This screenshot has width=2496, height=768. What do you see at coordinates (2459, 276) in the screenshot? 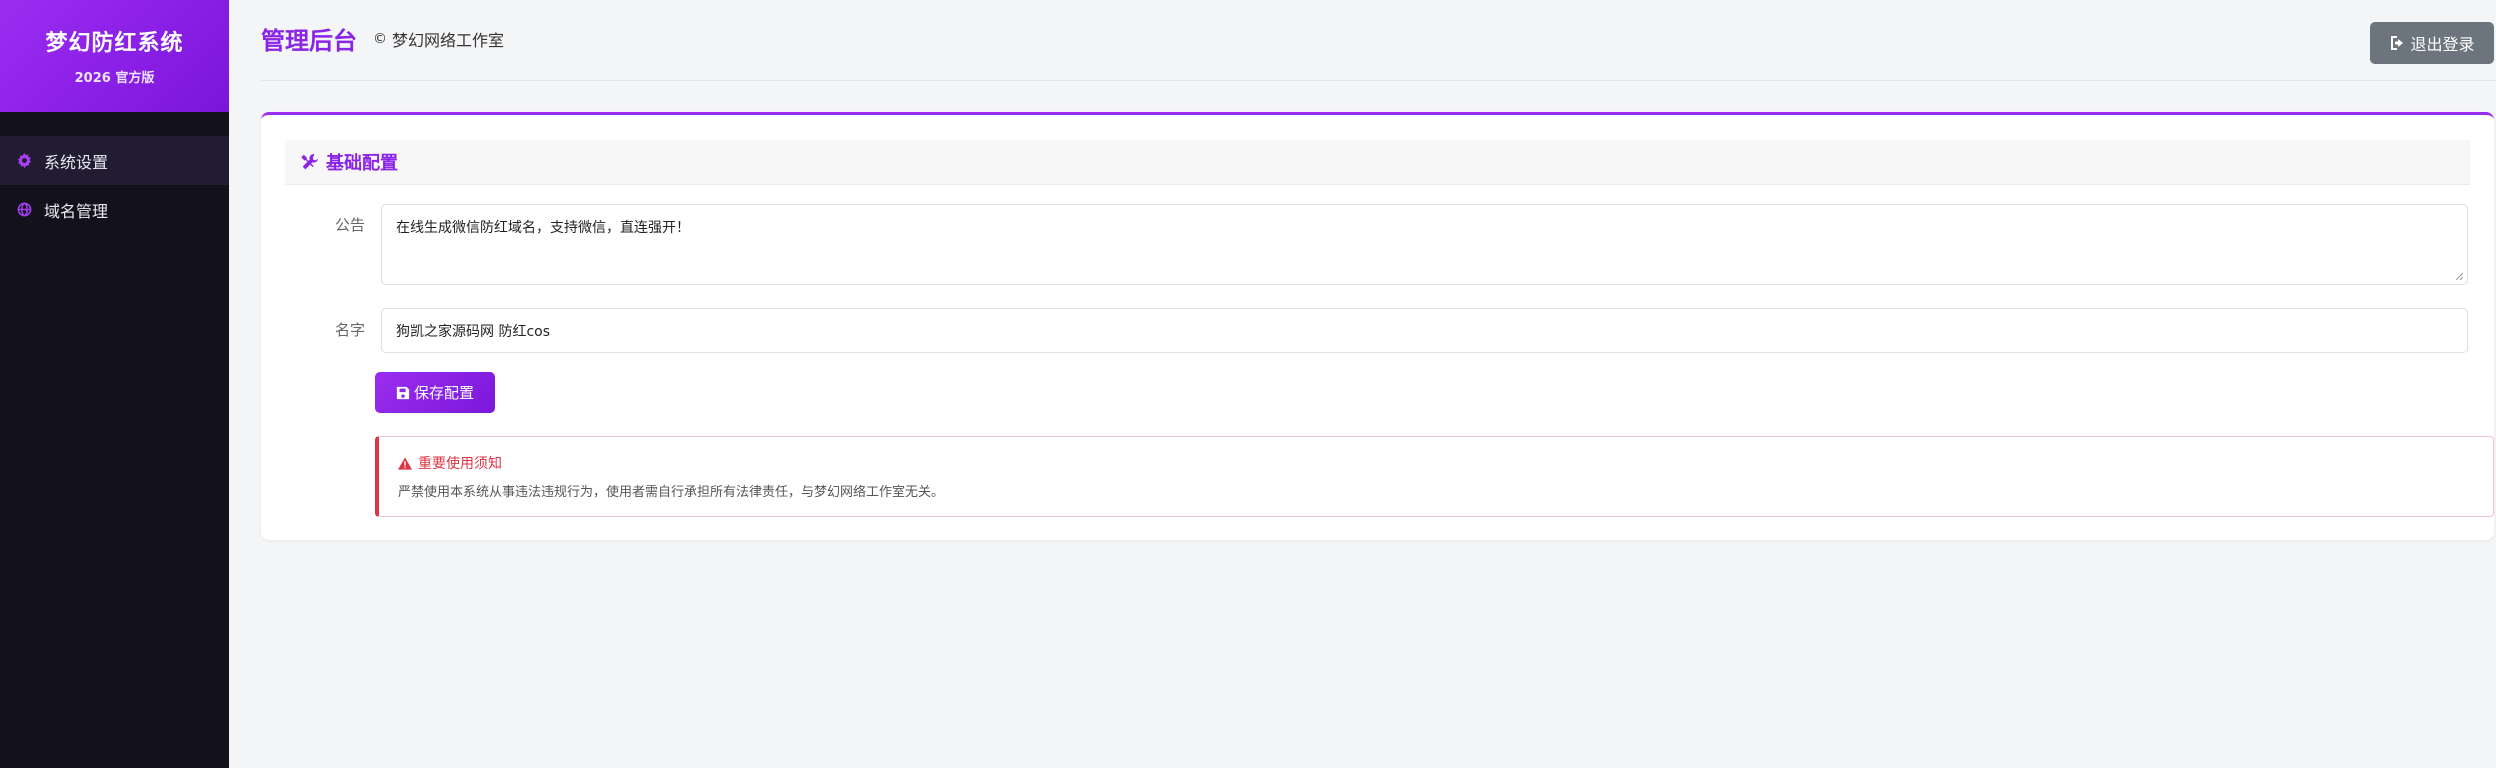
I see `resize-grip-icon` at bounding box center [2459, 276].